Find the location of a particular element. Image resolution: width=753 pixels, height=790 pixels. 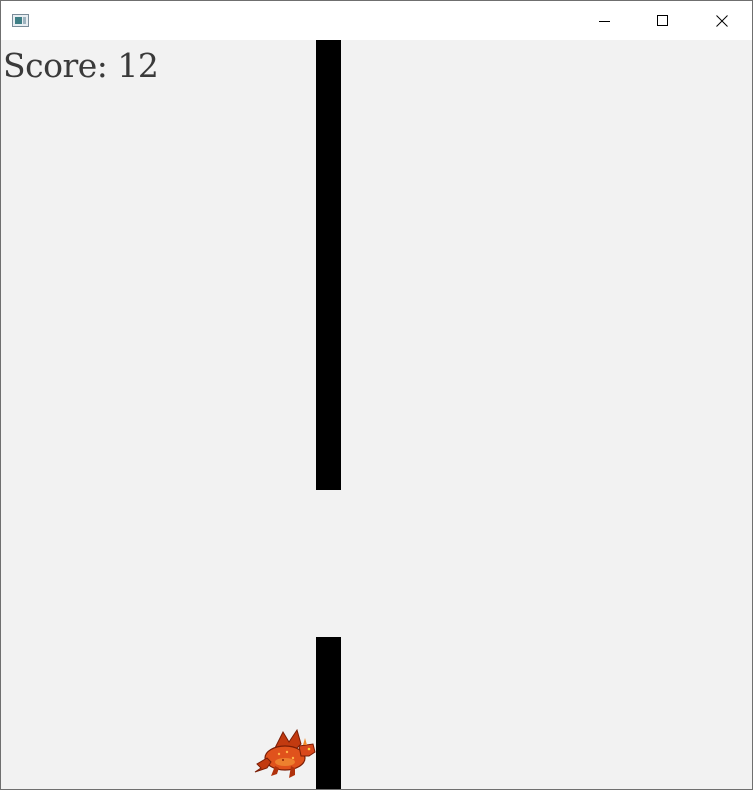

pipe-top is located at coordinates (328, 265).